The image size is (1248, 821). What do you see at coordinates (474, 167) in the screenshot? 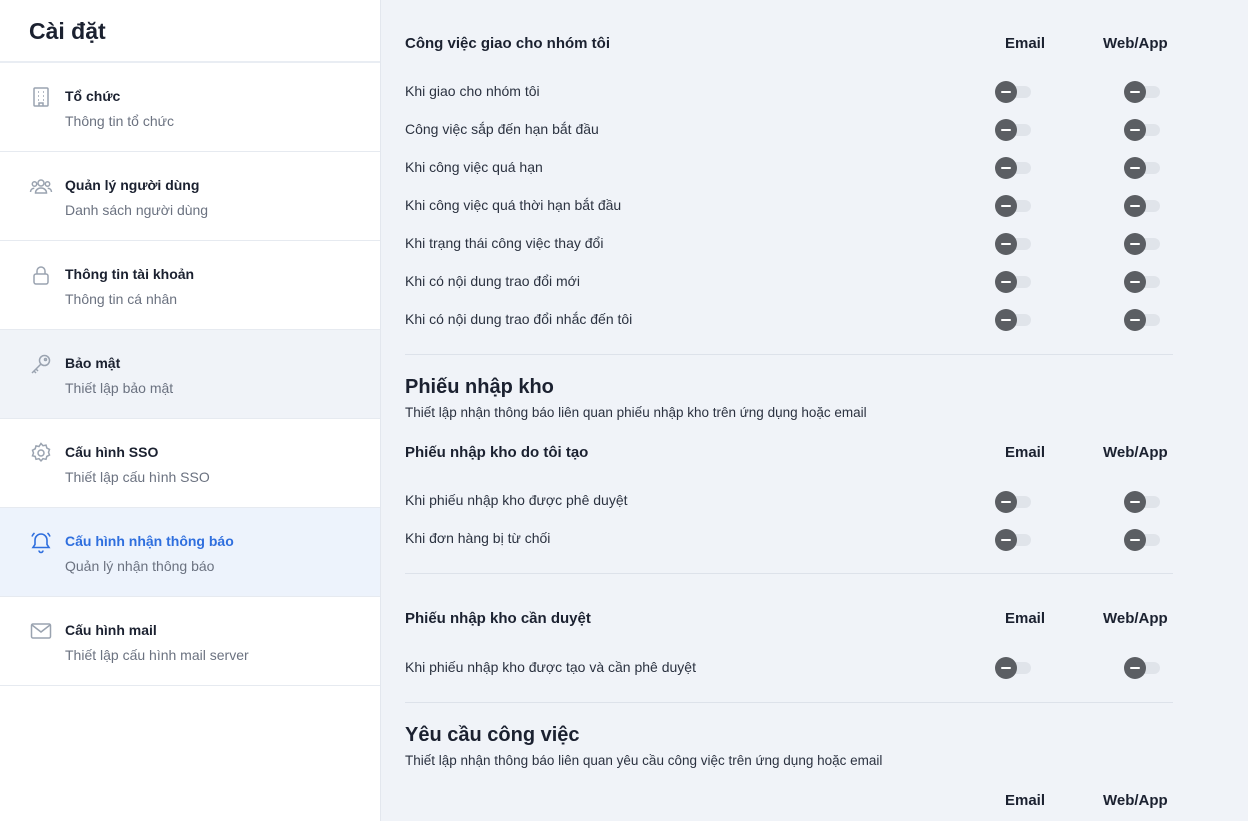
I see `row-label: Khi công việc quá hạn` at bounding box center [474, 167].